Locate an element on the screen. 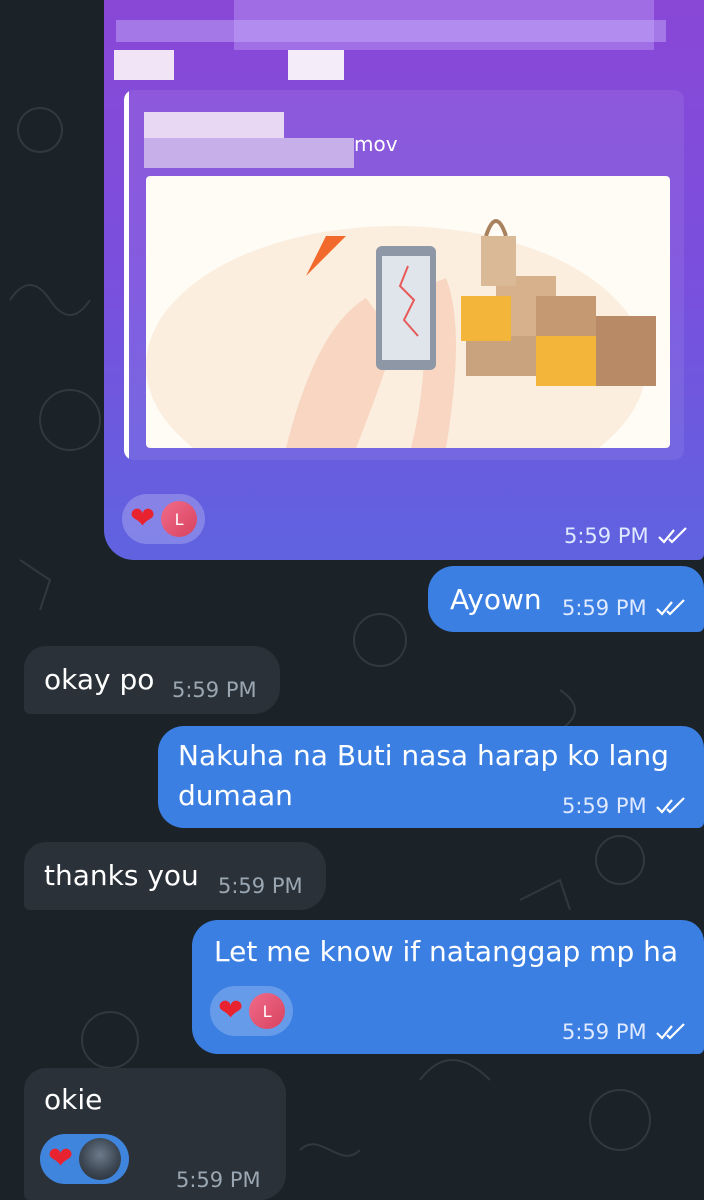 The width and height of the screenshot is (704, 1200). delivery-illustration is located at coordinates (401, 333).